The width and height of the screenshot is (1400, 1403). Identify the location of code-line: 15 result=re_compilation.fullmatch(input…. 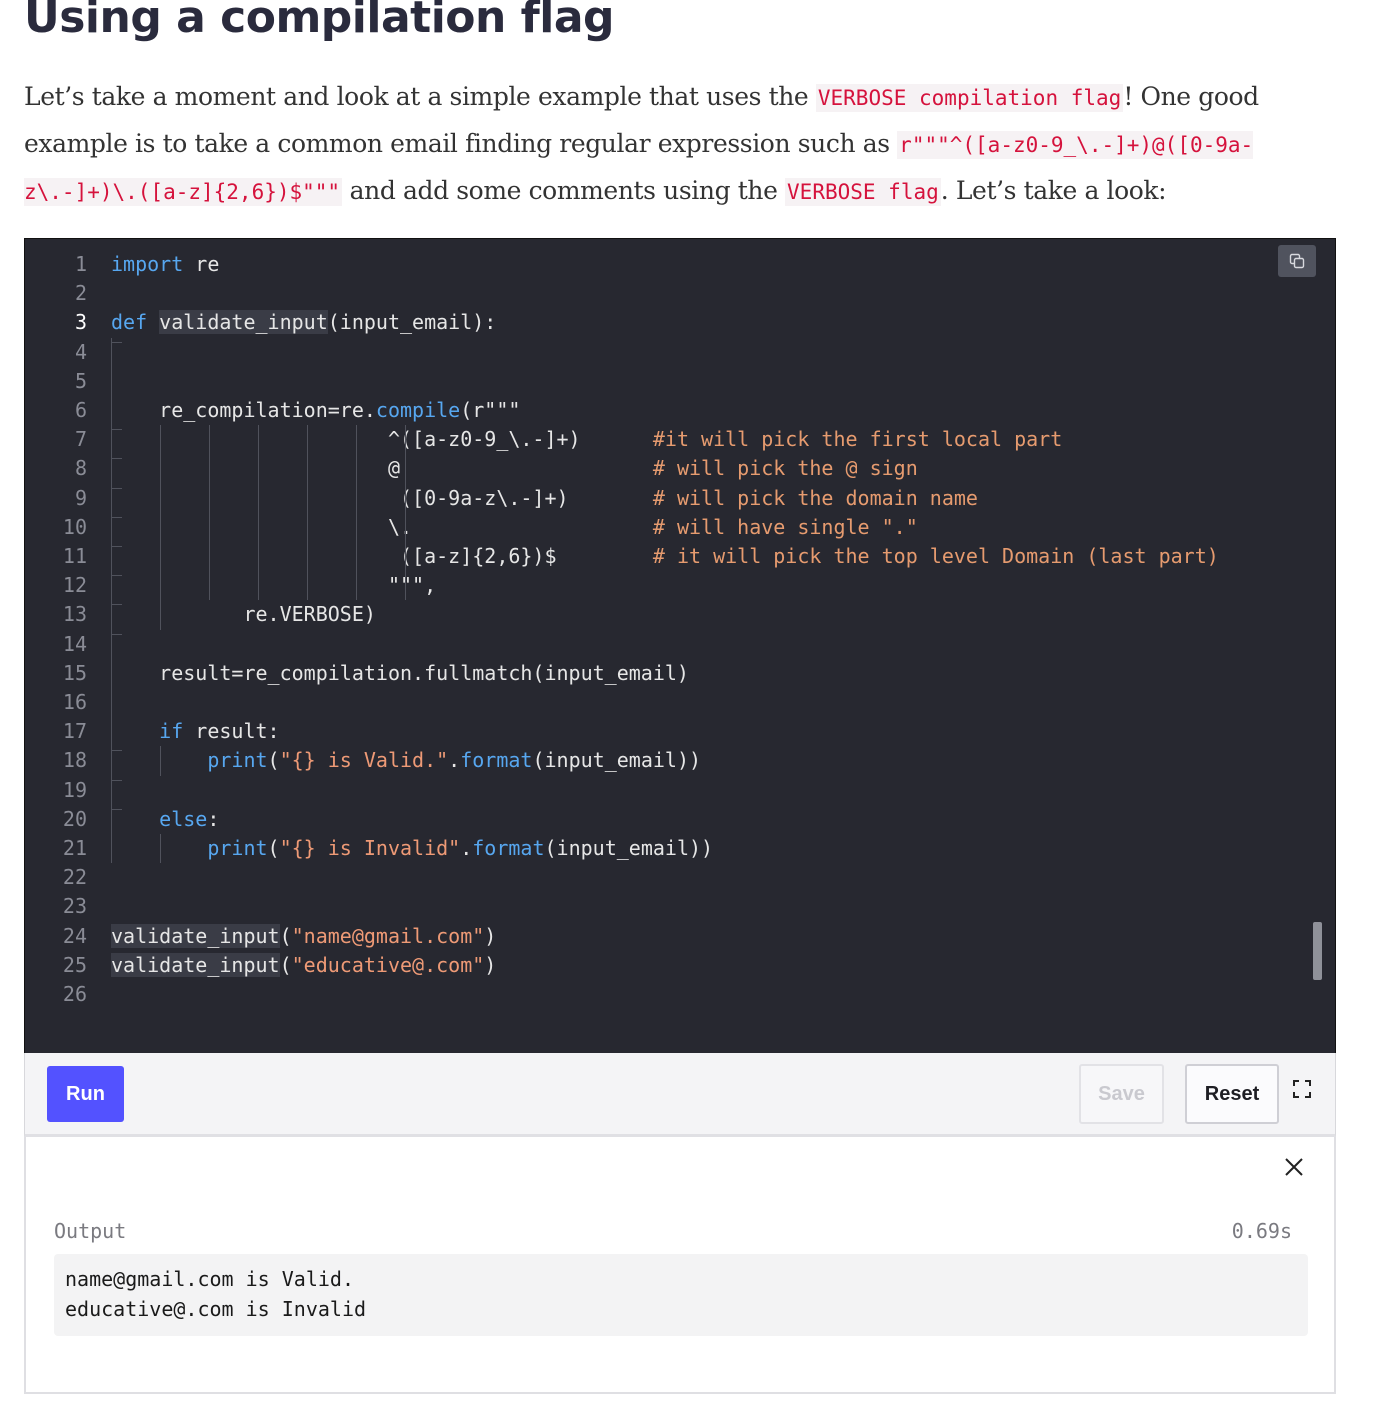
(665, 673).